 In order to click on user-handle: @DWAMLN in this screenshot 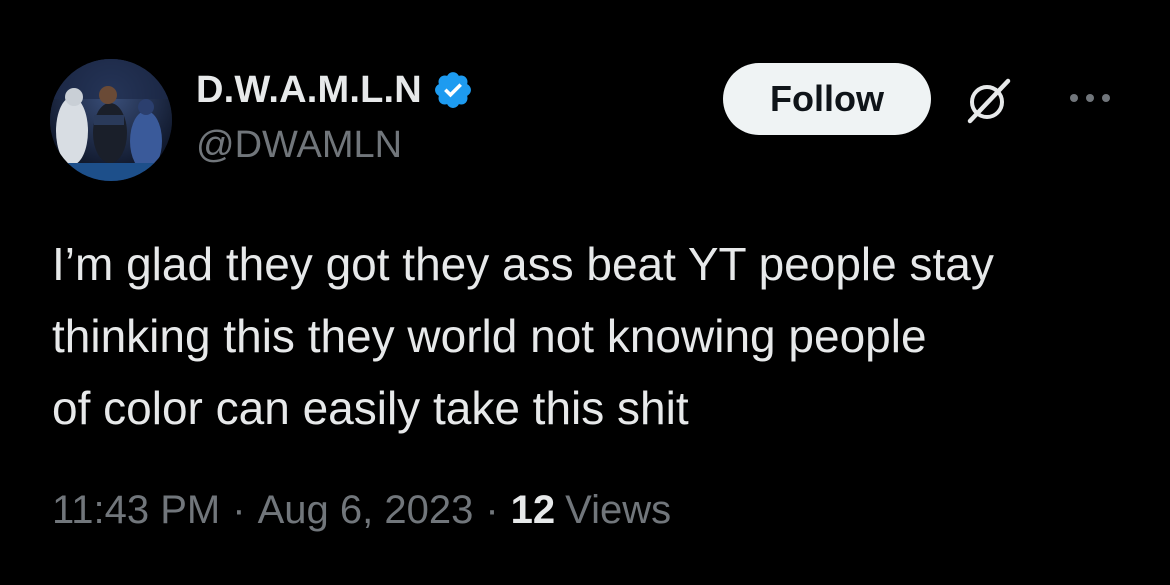, I will do `click(299, 145)`.